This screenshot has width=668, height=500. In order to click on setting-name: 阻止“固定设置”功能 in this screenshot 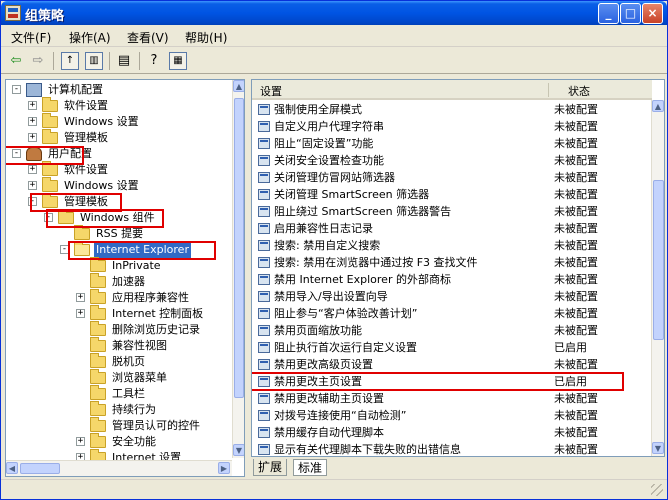, I will do `click(324, 143)`.